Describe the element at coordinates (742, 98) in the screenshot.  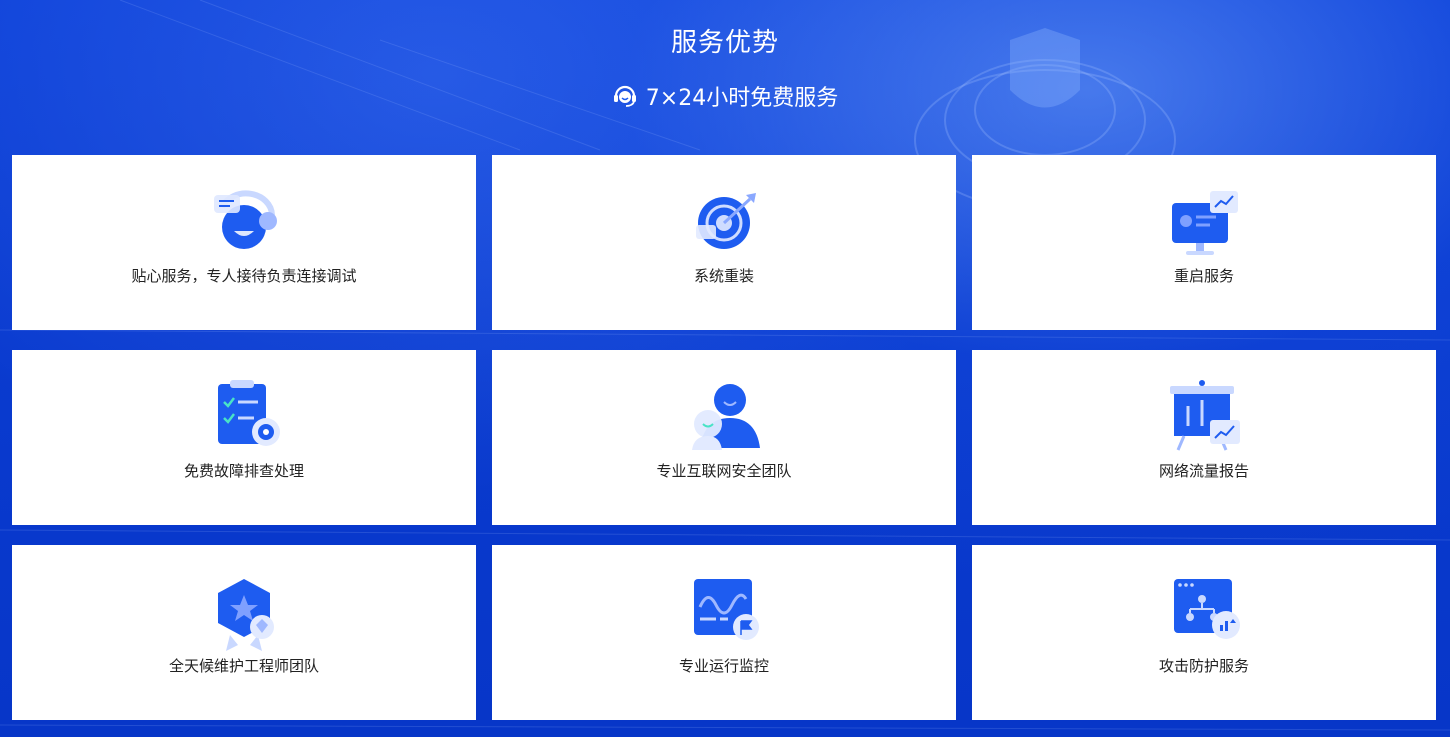
I see `subtitle-text: 7×24小时免费服务` at that location.